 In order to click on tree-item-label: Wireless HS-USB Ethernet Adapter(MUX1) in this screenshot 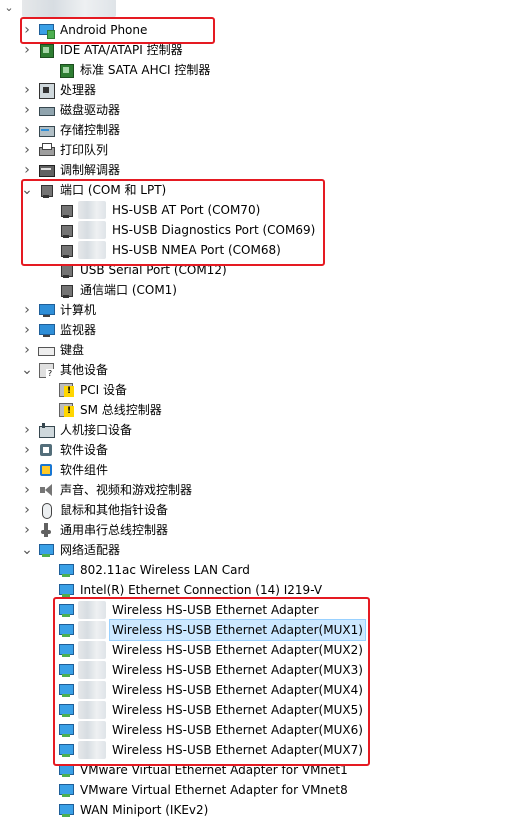, I will do `click(237, 630)`.